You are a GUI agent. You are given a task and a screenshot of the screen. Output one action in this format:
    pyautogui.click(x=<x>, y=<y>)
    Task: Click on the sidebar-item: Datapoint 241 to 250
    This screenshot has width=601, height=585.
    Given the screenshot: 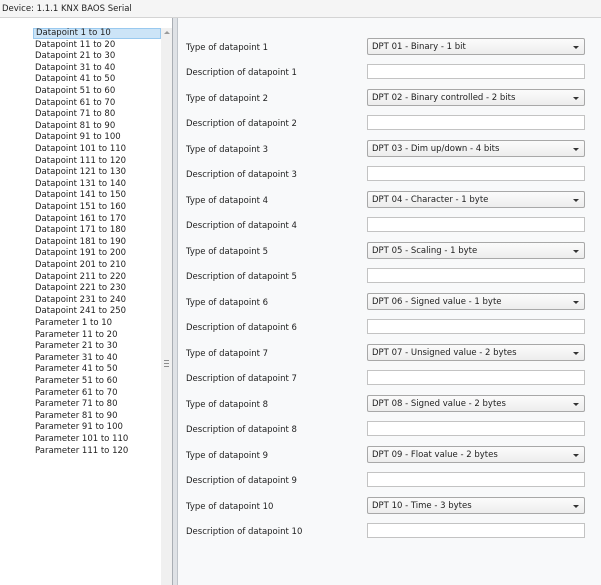 What is the action you would take?
    pyautogui.click(x=97, y=311)
    